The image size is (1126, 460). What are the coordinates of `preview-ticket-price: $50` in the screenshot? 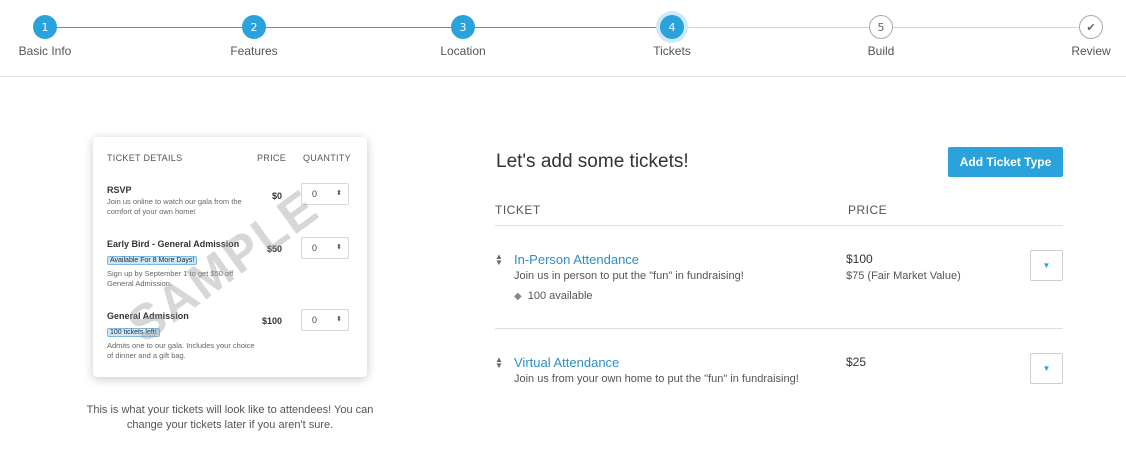 It's located at (275, 249).